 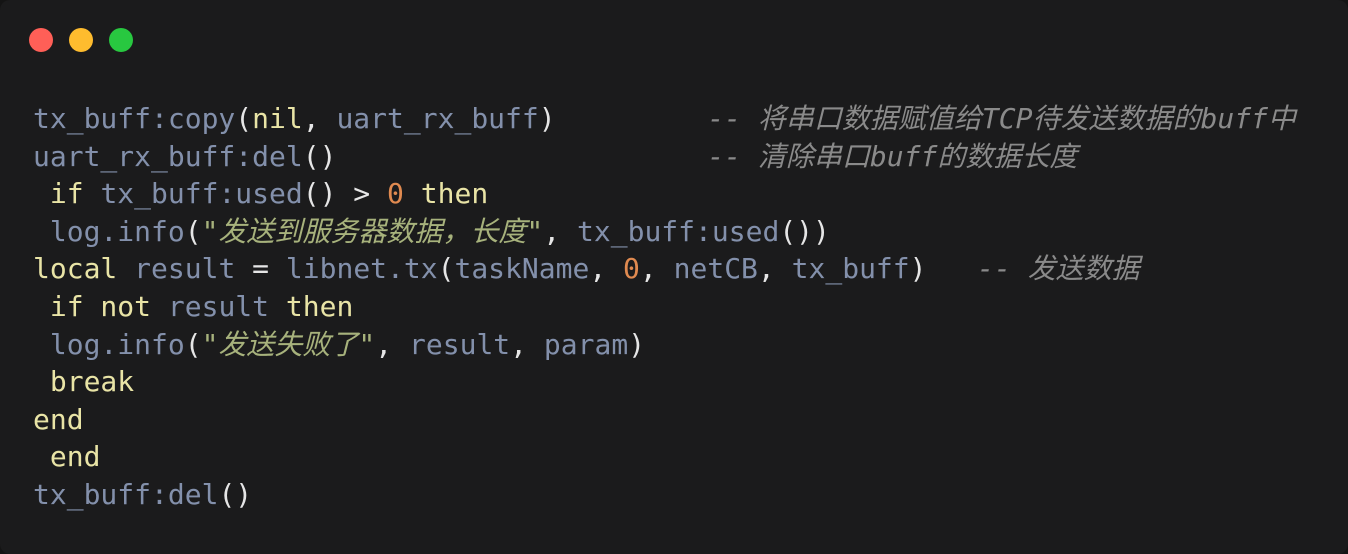 I want to click on code-line: uart_rx_buff:del() -- 清除串口buff的数据长度, so click(x=664, y=157).